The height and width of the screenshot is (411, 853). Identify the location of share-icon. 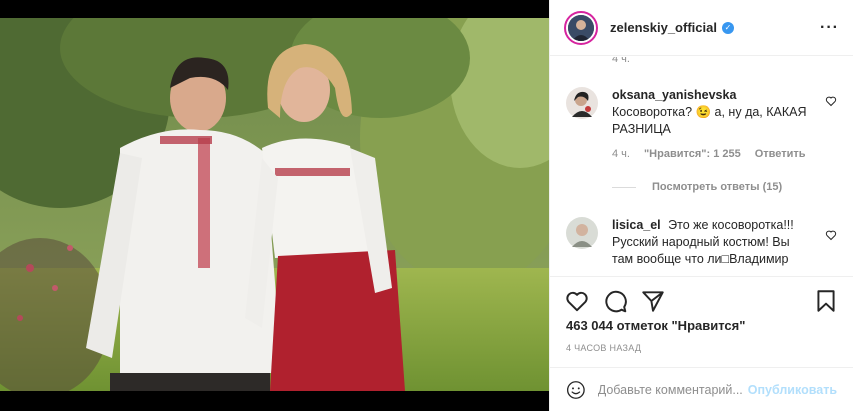
(653, 301).